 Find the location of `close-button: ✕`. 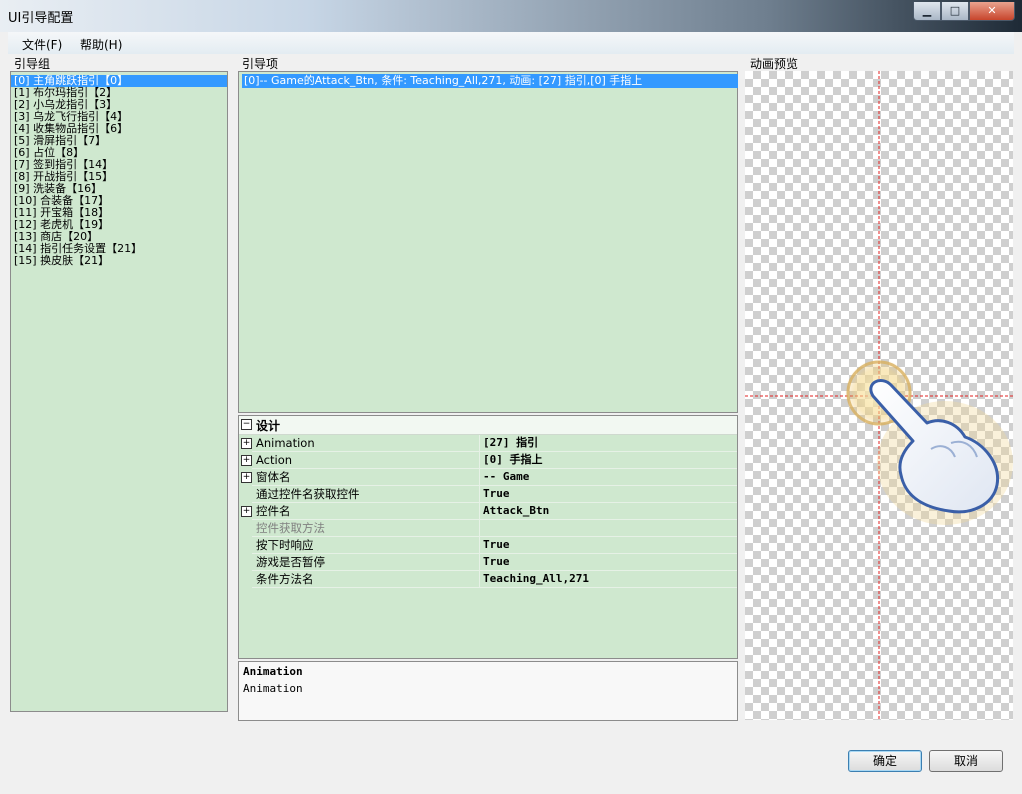

close-button: ✕ is located at coordinates (992, 11).